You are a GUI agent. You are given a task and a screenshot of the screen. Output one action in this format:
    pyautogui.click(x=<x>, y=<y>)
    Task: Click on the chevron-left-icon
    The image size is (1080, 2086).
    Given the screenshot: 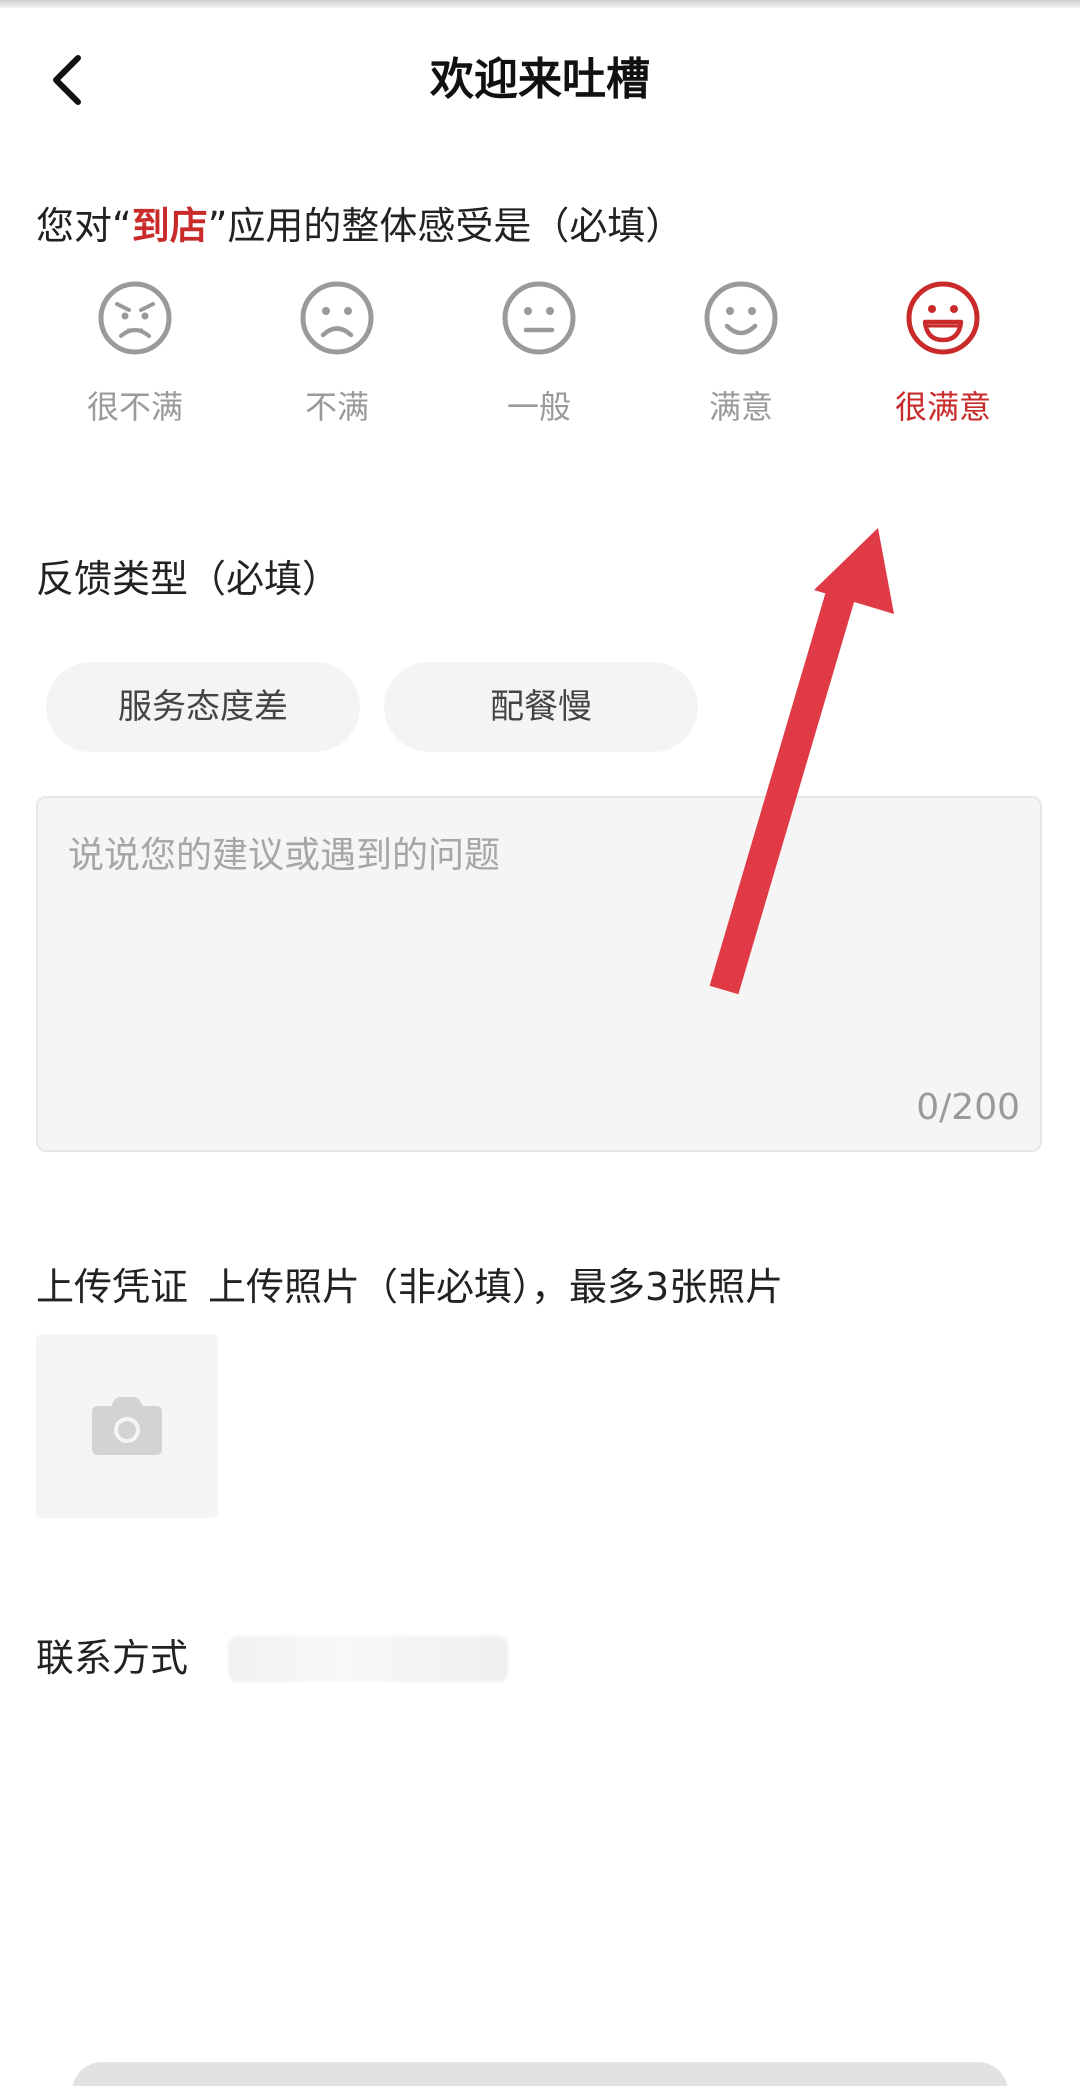 What is the action you would take?
    pyautogui.click(x=67, y=80)
    